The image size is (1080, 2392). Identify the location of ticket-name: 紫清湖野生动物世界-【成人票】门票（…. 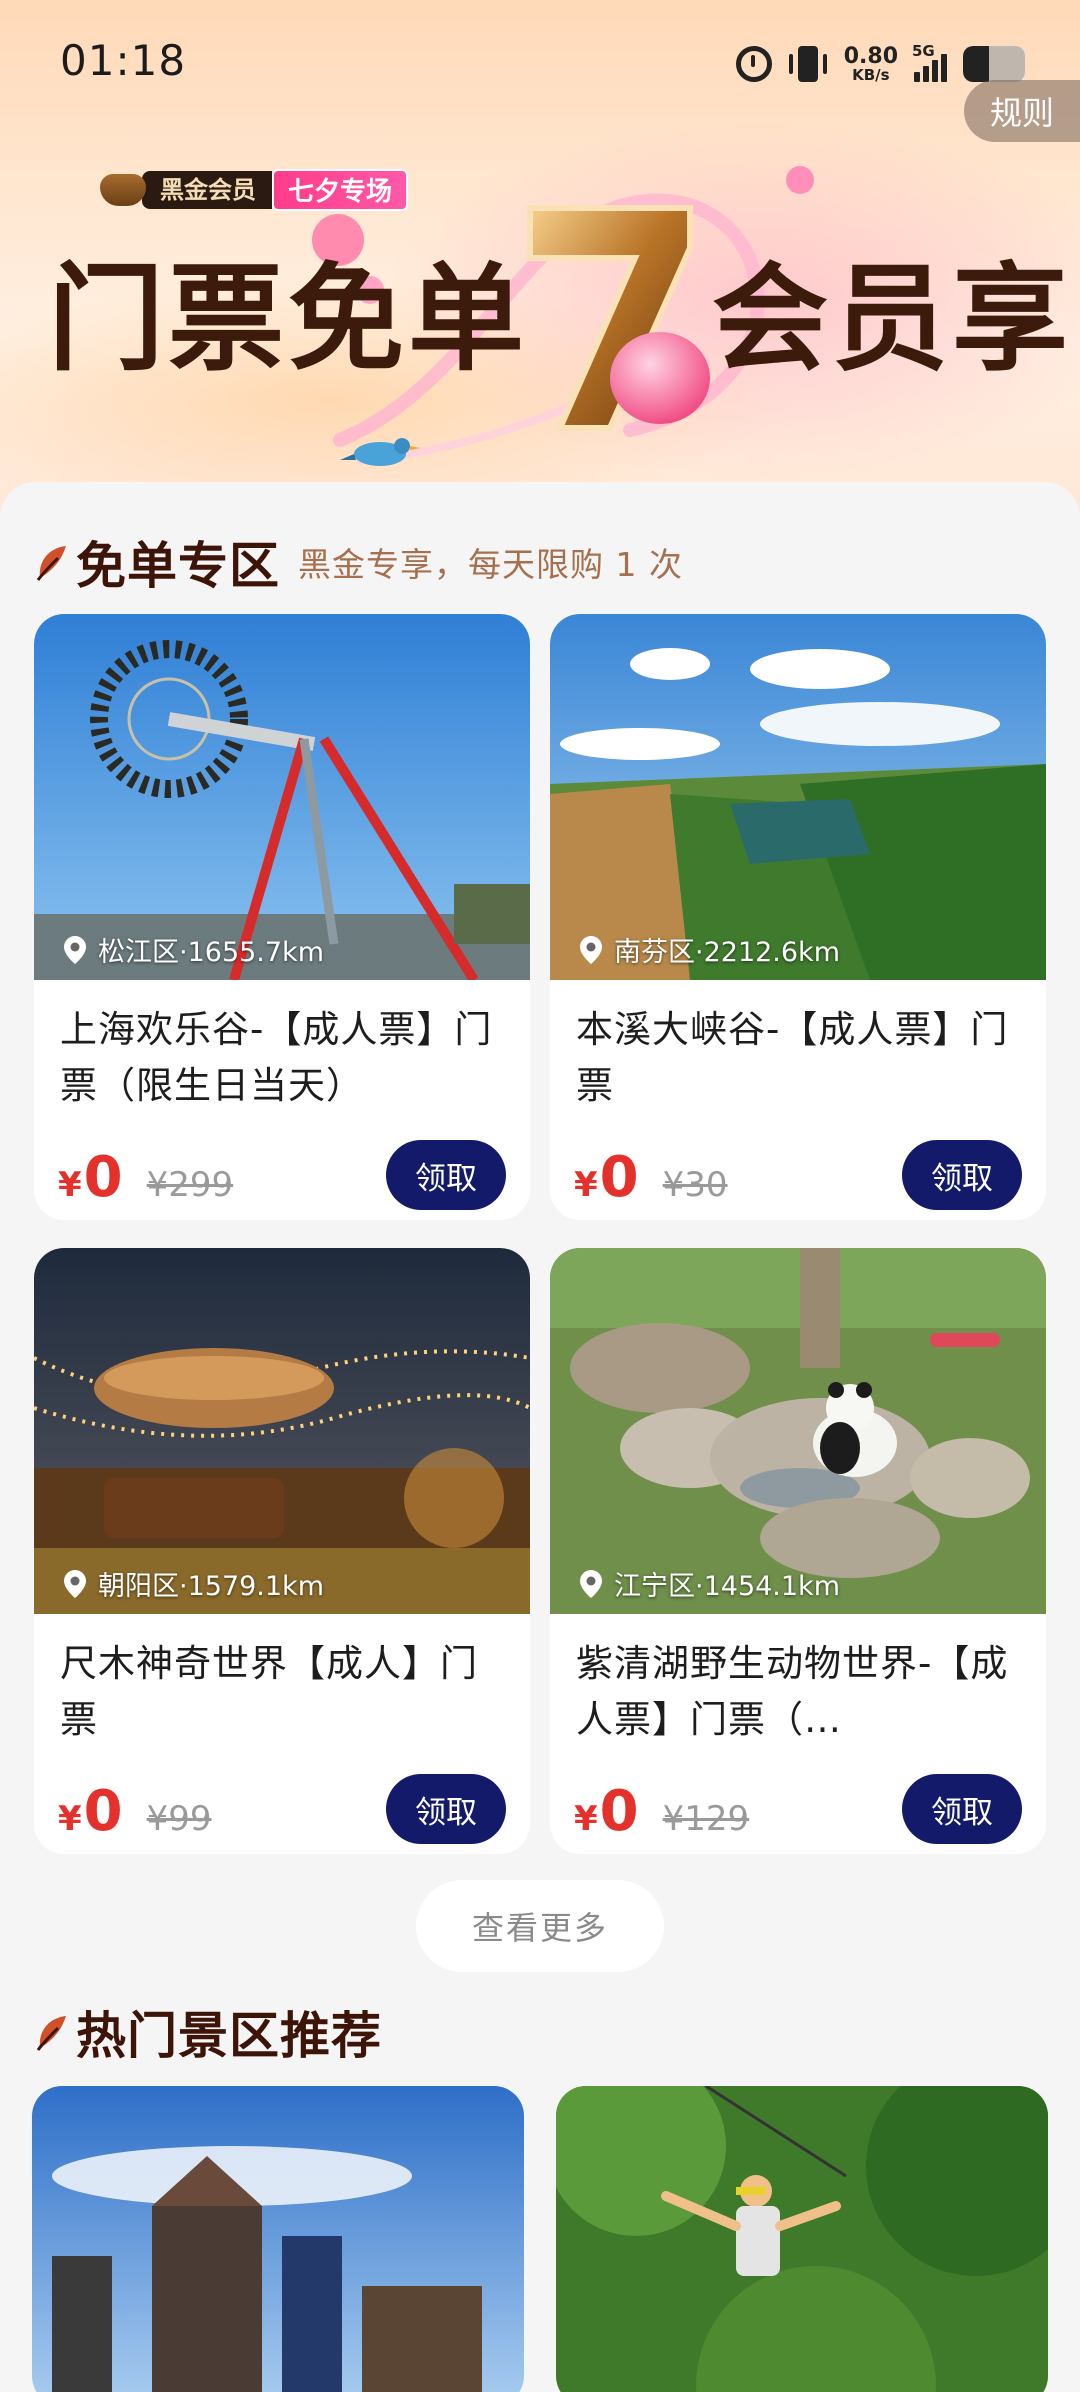
(792, 1691).